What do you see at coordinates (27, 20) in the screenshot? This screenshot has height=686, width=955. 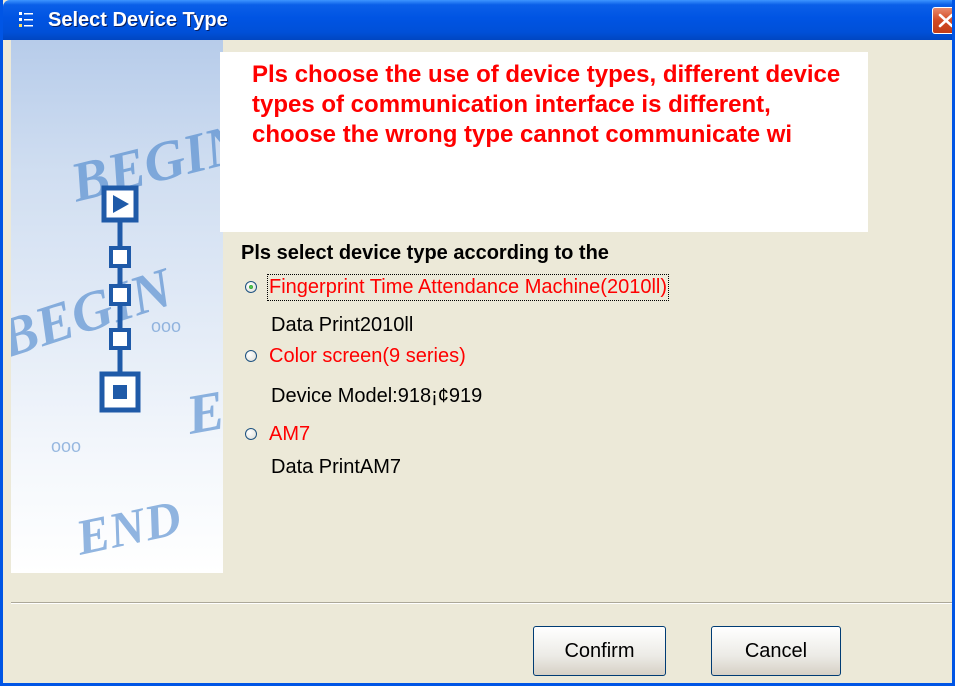 I see `app-icon` at bounding box center [27, 20].